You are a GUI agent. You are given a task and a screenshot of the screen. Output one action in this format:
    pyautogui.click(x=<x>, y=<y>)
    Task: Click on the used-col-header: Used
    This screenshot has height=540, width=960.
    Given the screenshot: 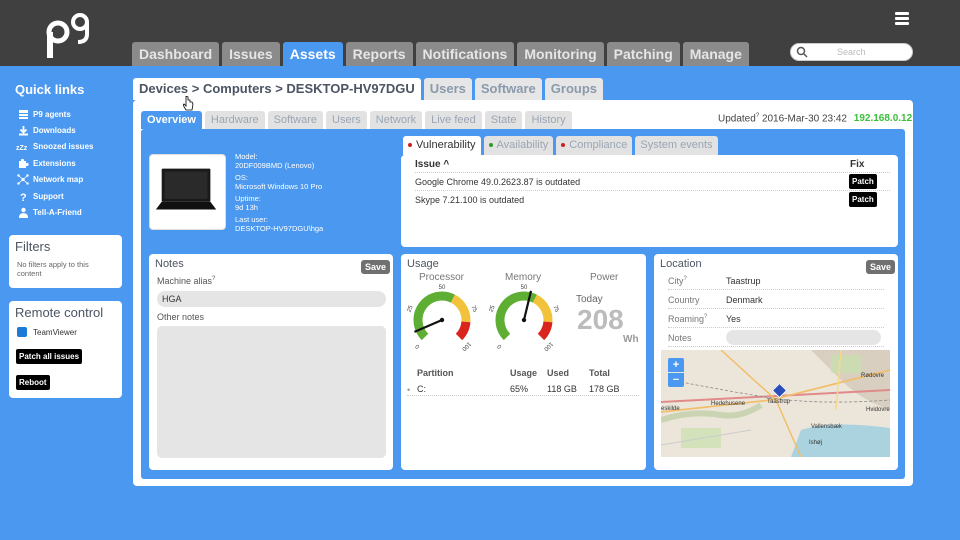 What is the action you would take?
    pyautogui.click(x=558, y=373)
    